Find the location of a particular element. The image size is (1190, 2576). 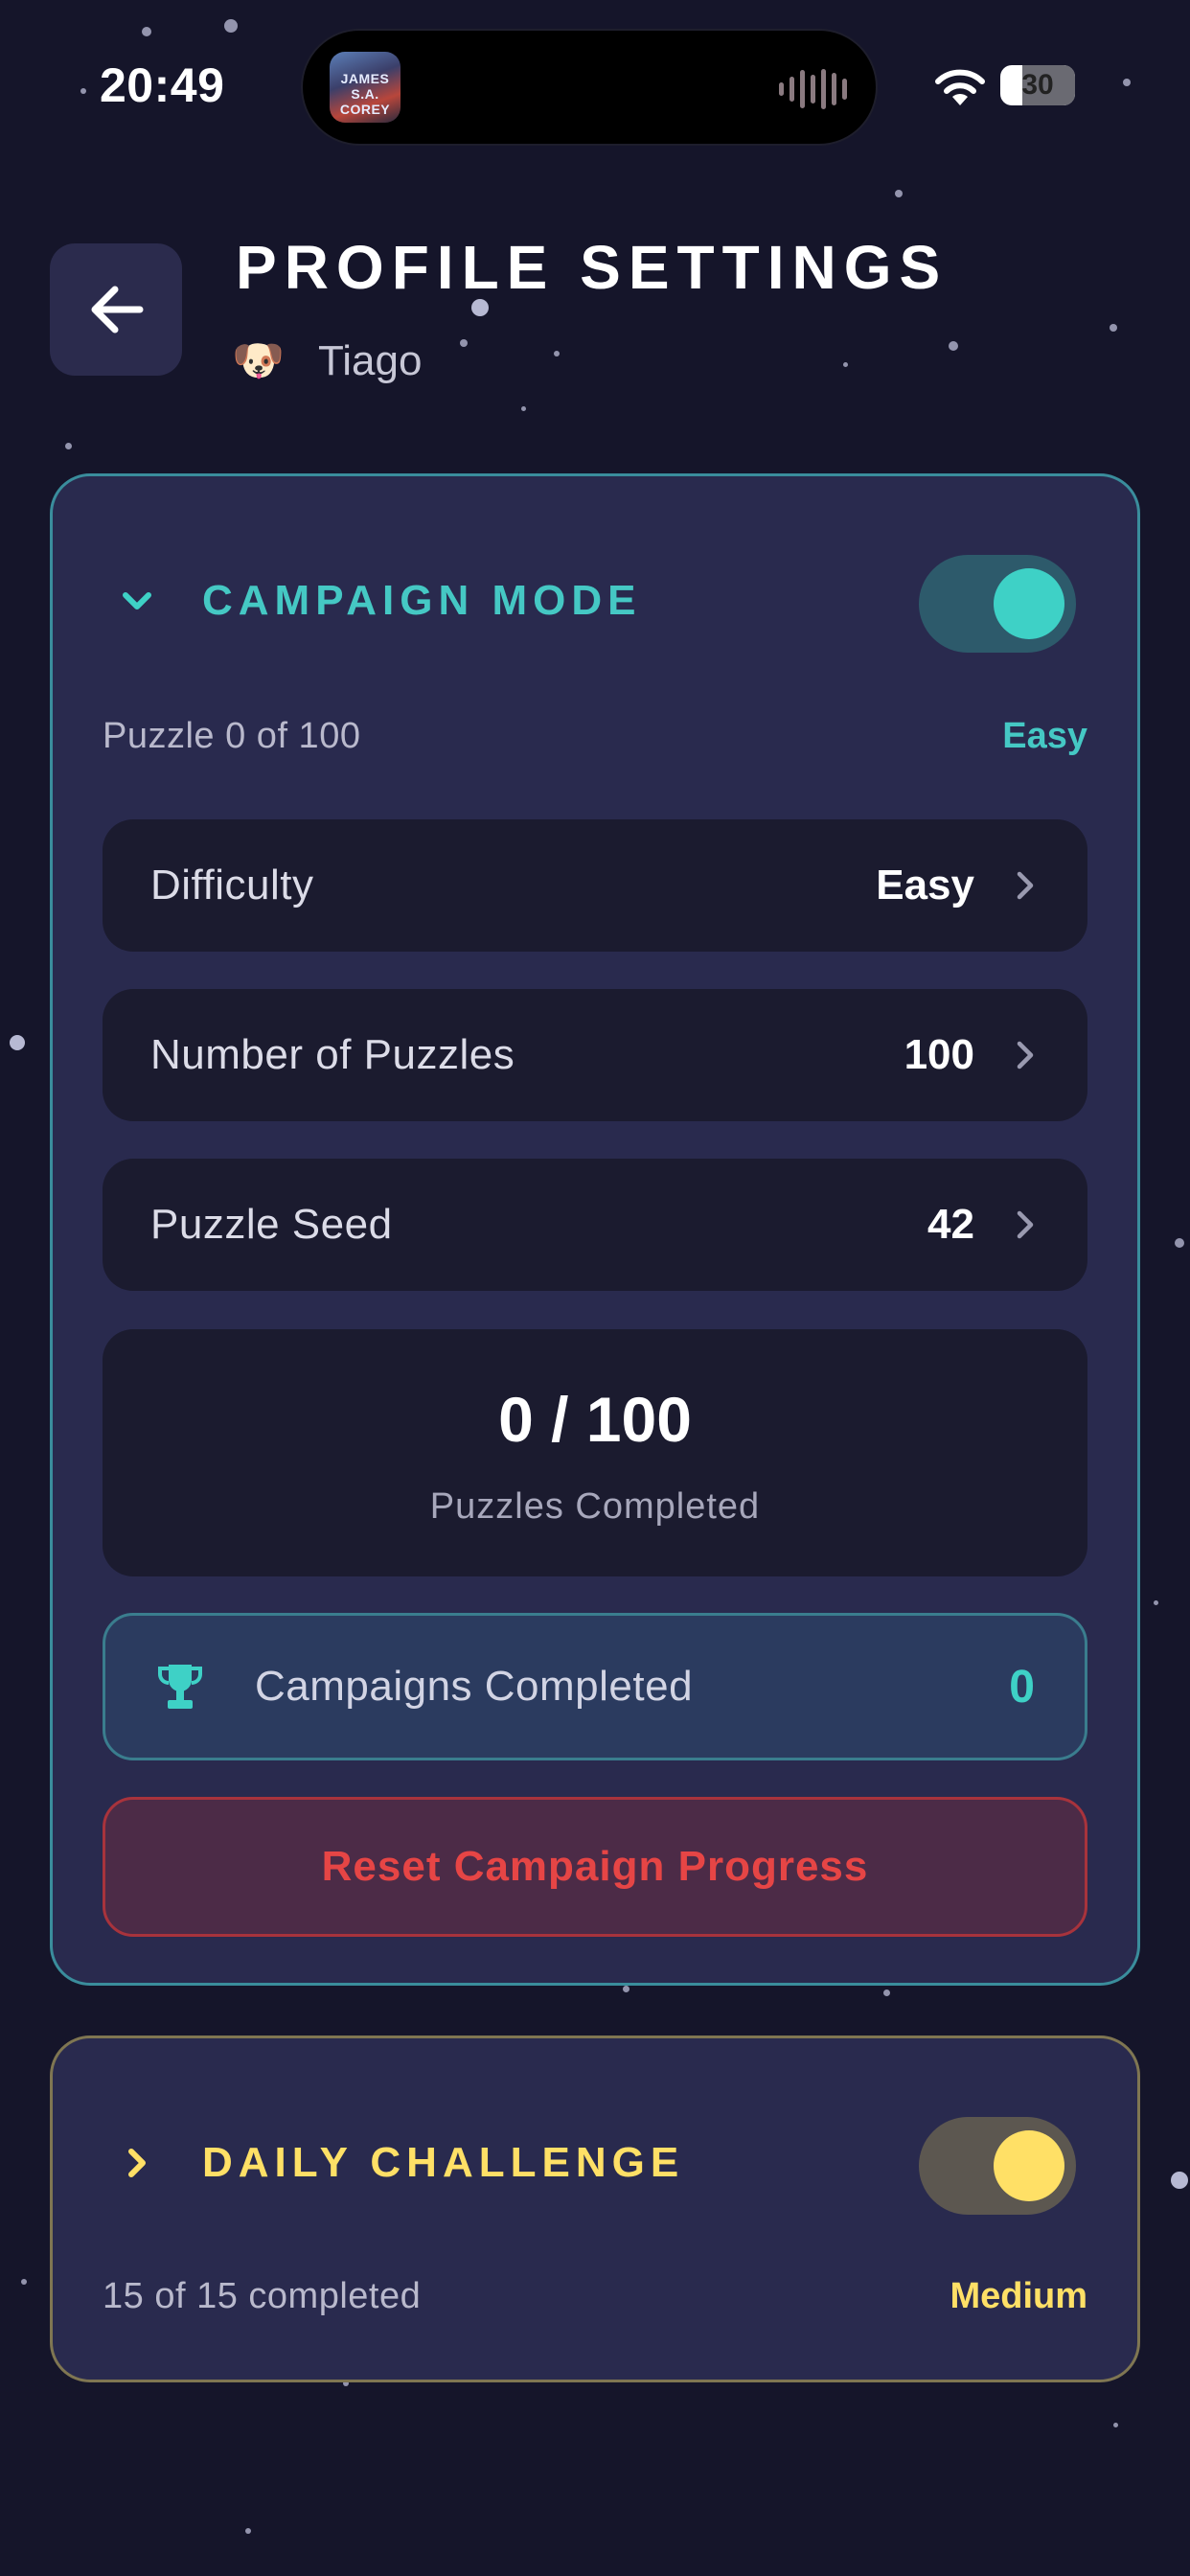

daily-summary: 15 of 15 completed Medium is located at coordinates (595, 2296).